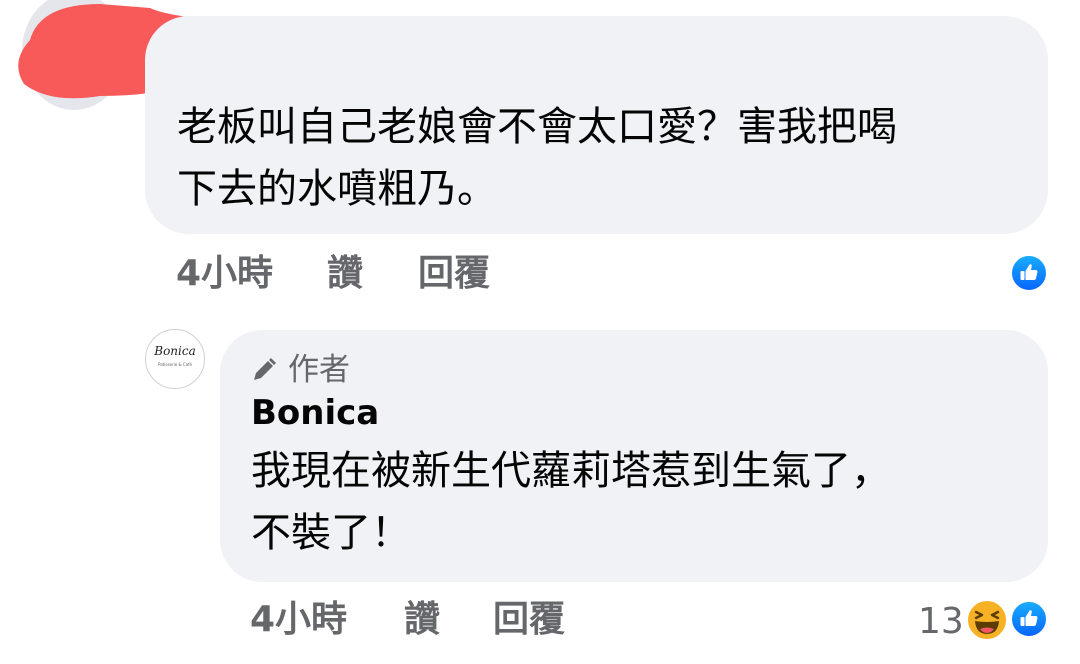  I want to click on reply-reaction-count: 13, so click(941, 622).